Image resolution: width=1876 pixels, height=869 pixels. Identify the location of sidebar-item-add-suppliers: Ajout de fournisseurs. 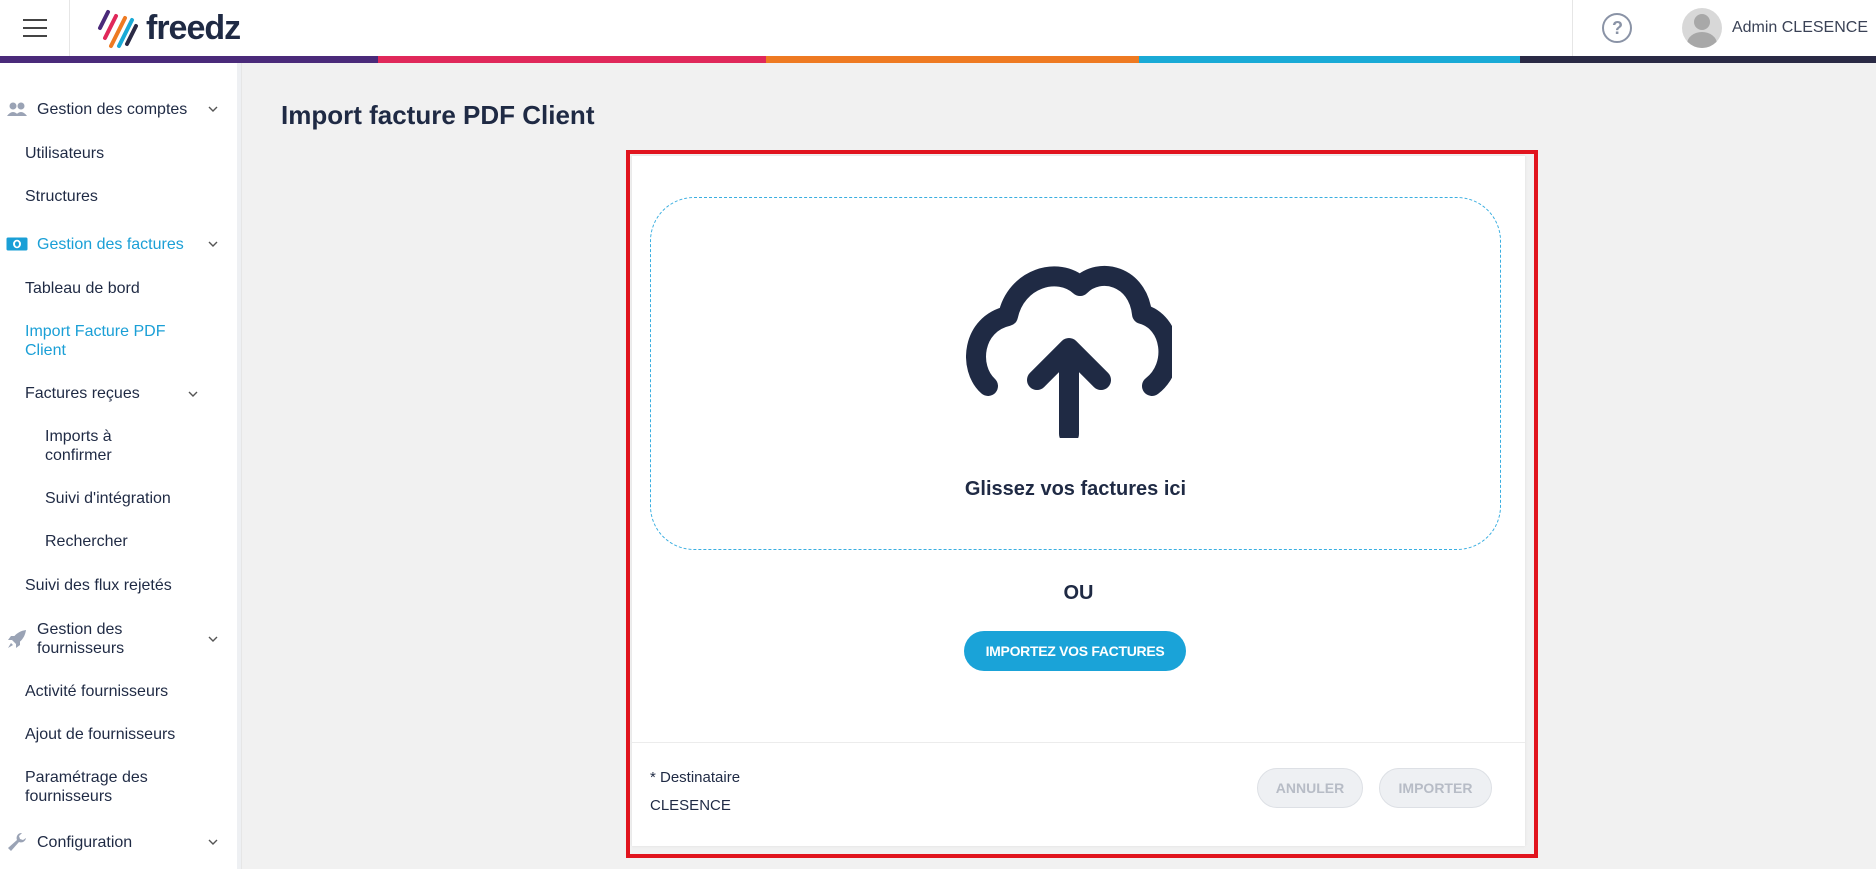
(100, 734).